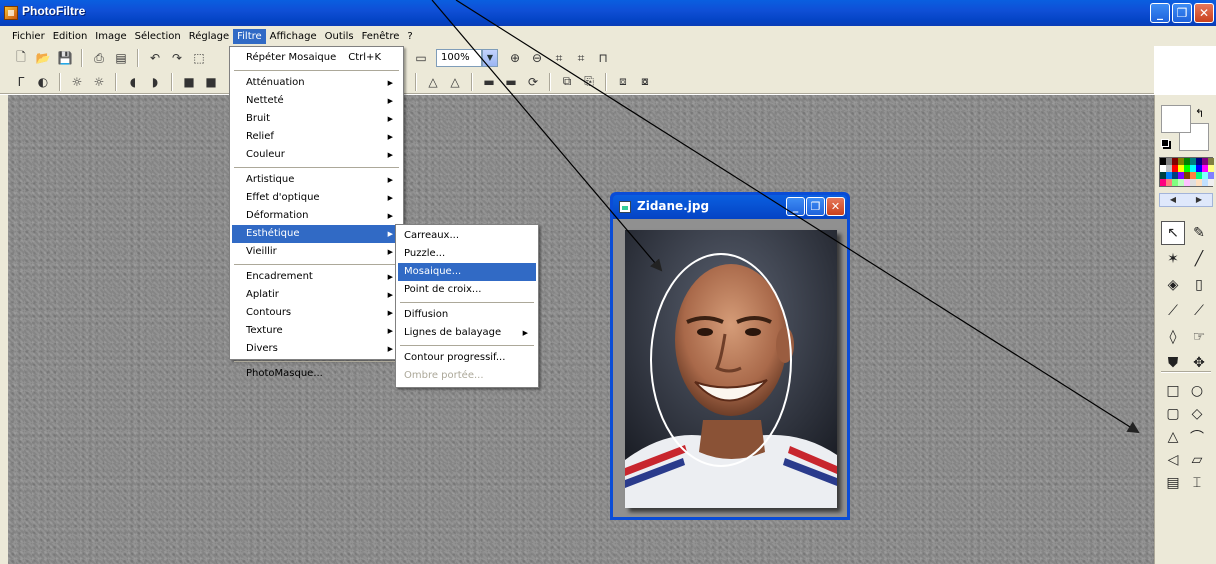  Describe the element at coordinates (21, 82) in the screenshot. I see `auto-levels-icon: Γ` at that location.